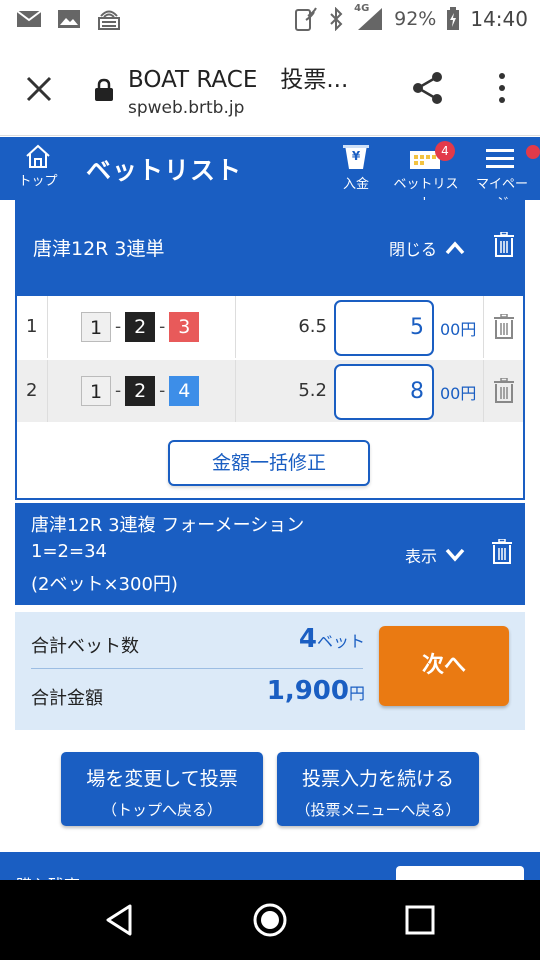  Describe the element at coordinates (445, 151) in the screenshot. I see `betlist-badge: 4` at that location.